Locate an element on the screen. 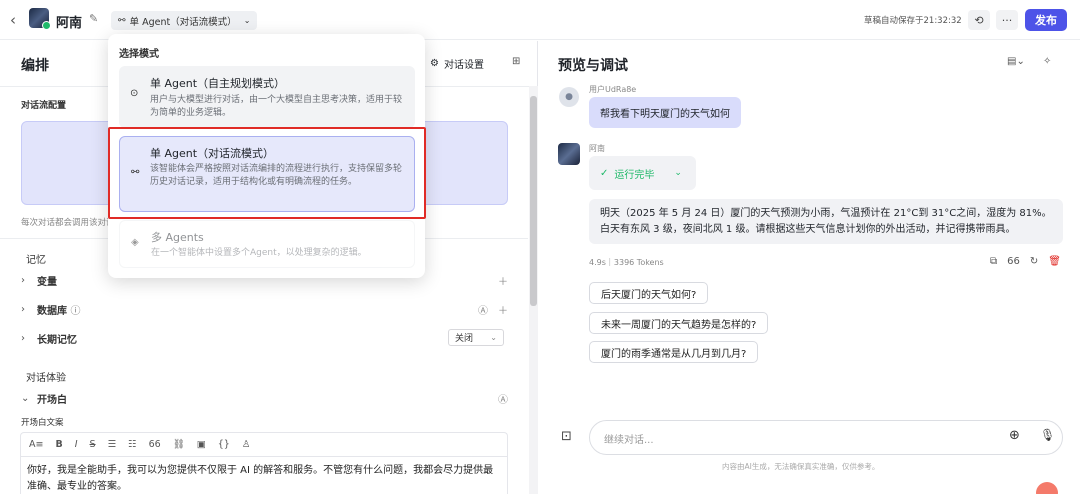 The width and height of the screenshot is (1080, 494). option-desc: 用户与大模型进行对话，由一个大模型自主思考决策，适用于较为简单的业务逻辑。 is located at coordinates (276, 106).